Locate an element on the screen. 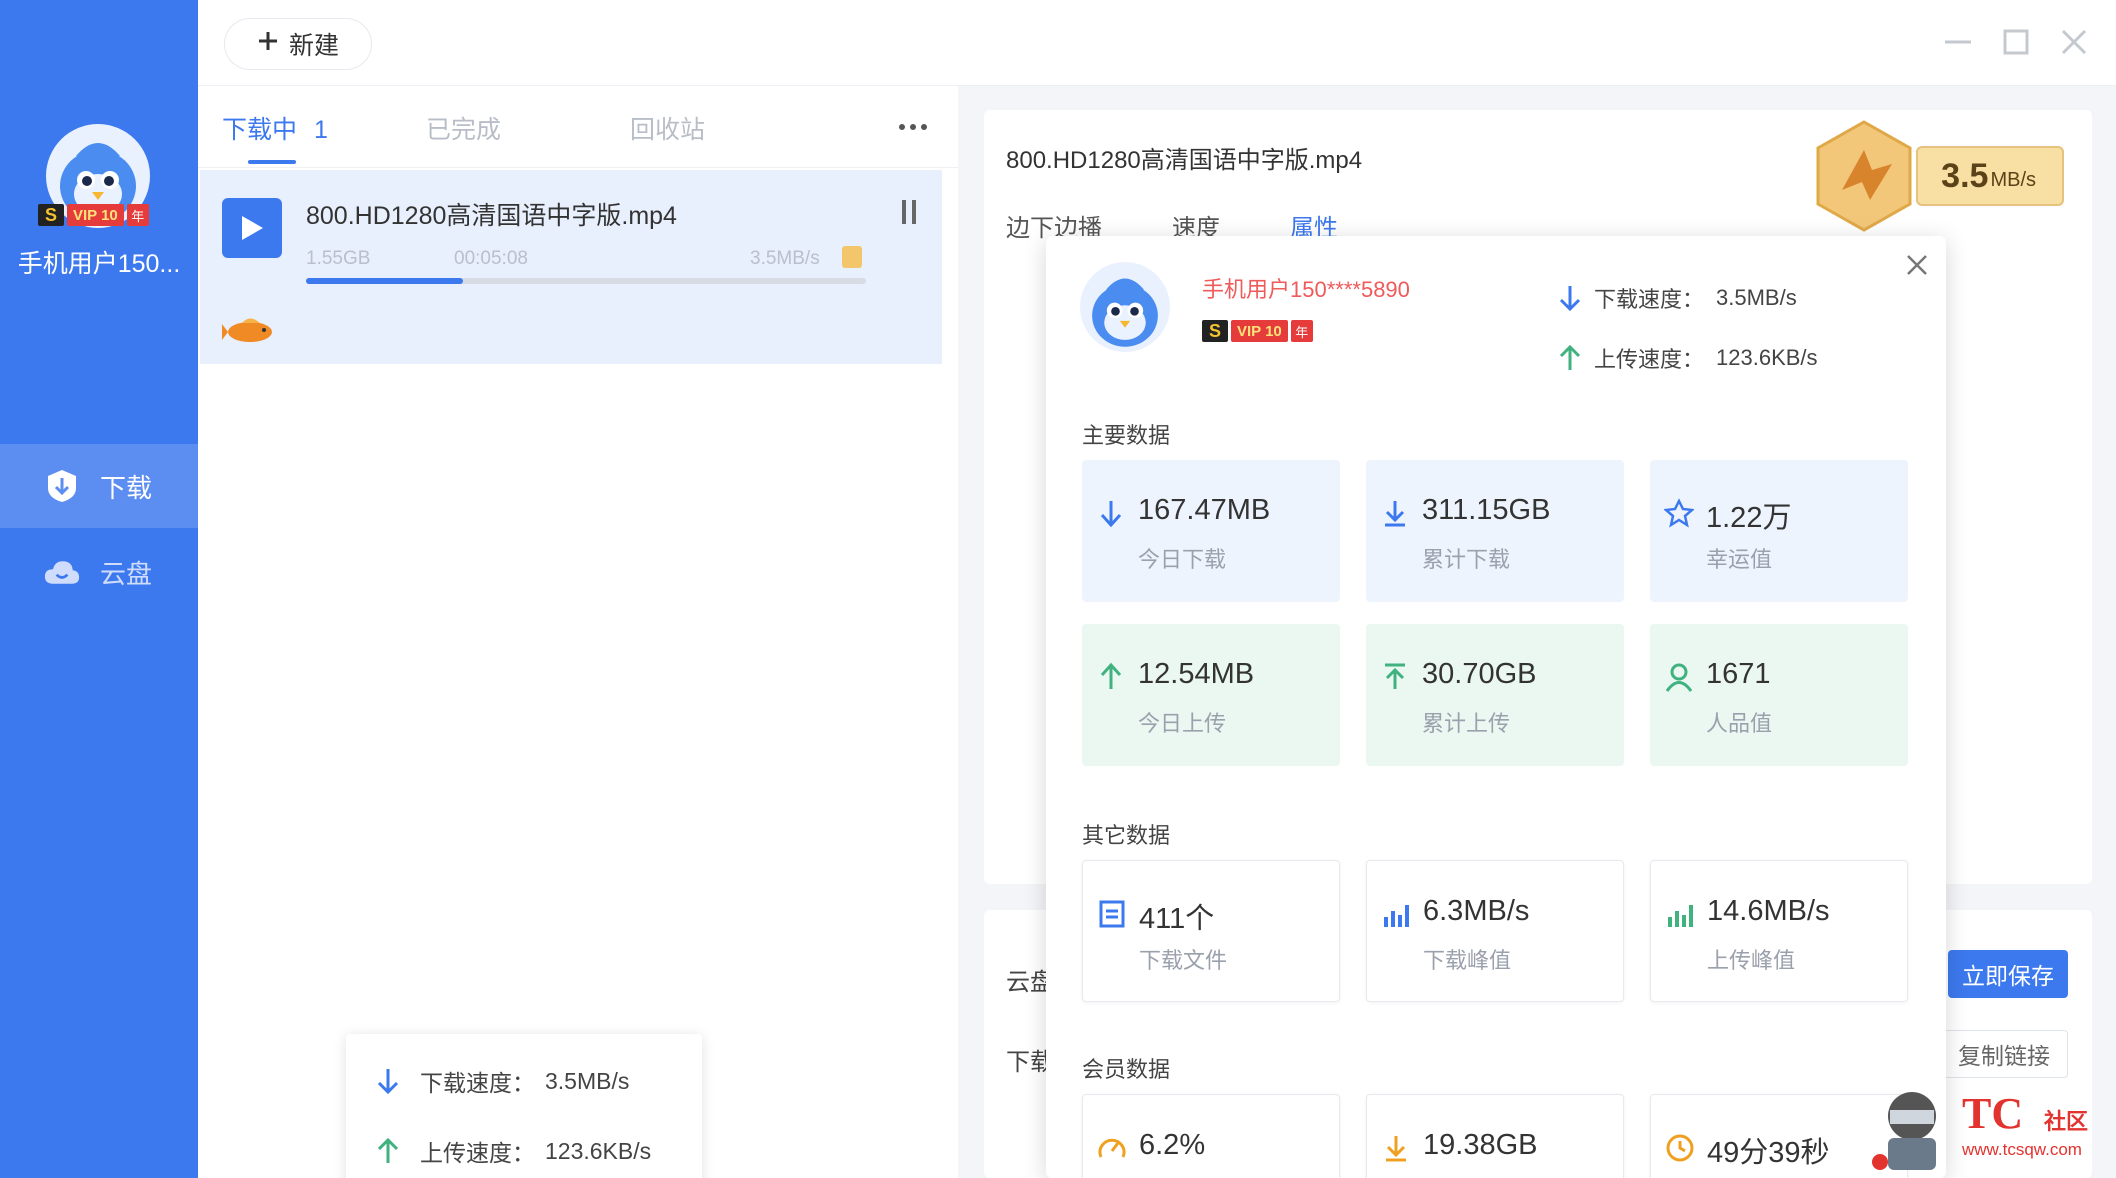 The height and width of the screenshot is (1178, 2116). stat-value: 12.54MB is located at coordinates (1196, 674).